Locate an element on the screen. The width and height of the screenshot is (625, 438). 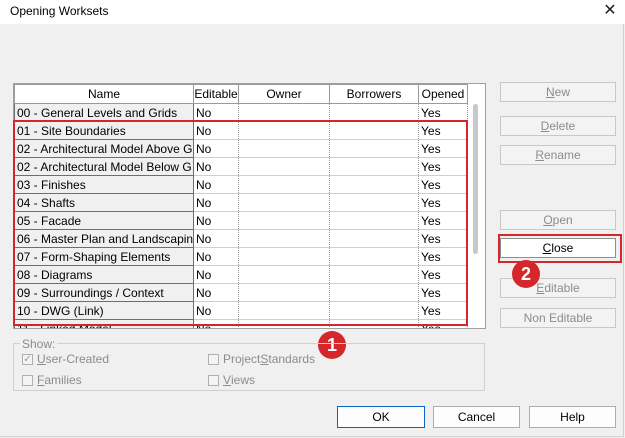
table-row: 03 - Finishes No Yes is located at coordinates (241, 184).